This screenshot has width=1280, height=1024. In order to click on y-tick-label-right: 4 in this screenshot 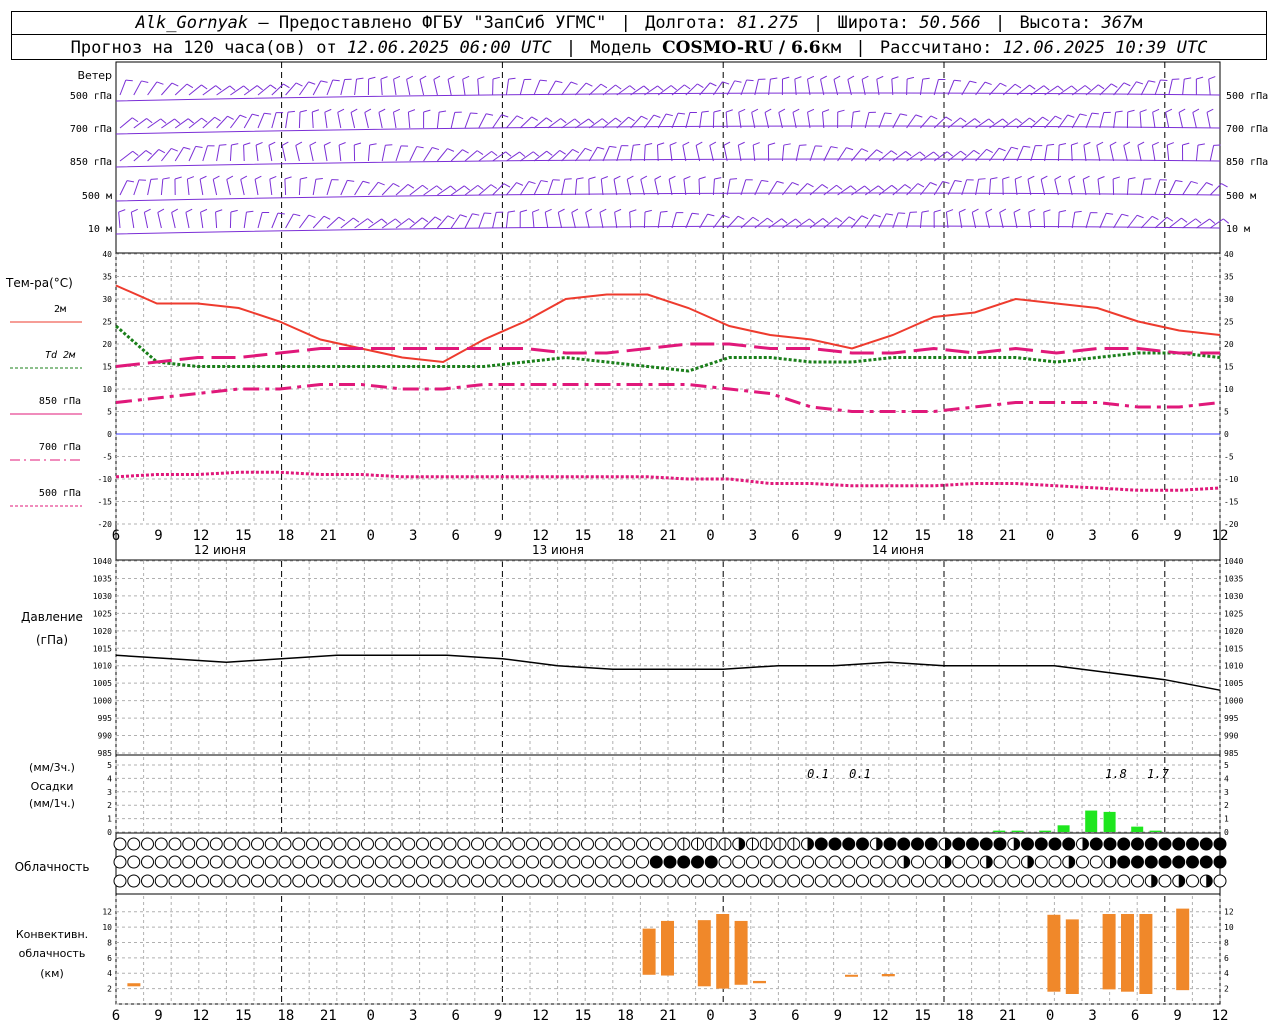, I will do `click(1226, 973)`.